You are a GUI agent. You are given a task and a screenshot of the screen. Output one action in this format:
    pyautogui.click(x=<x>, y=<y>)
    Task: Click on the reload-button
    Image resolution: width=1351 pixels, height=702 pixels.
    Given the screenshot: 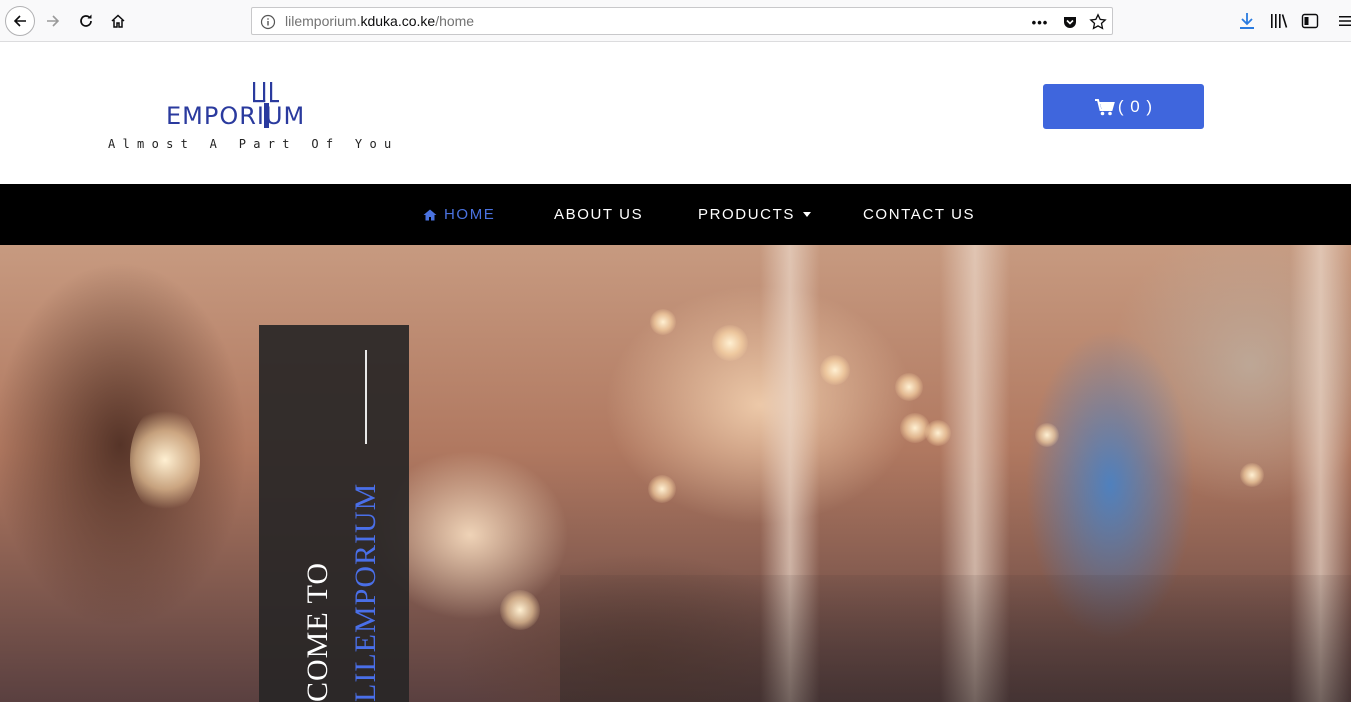 What is the action you would take?
    pyautogui.click(x=86, y=21)
    